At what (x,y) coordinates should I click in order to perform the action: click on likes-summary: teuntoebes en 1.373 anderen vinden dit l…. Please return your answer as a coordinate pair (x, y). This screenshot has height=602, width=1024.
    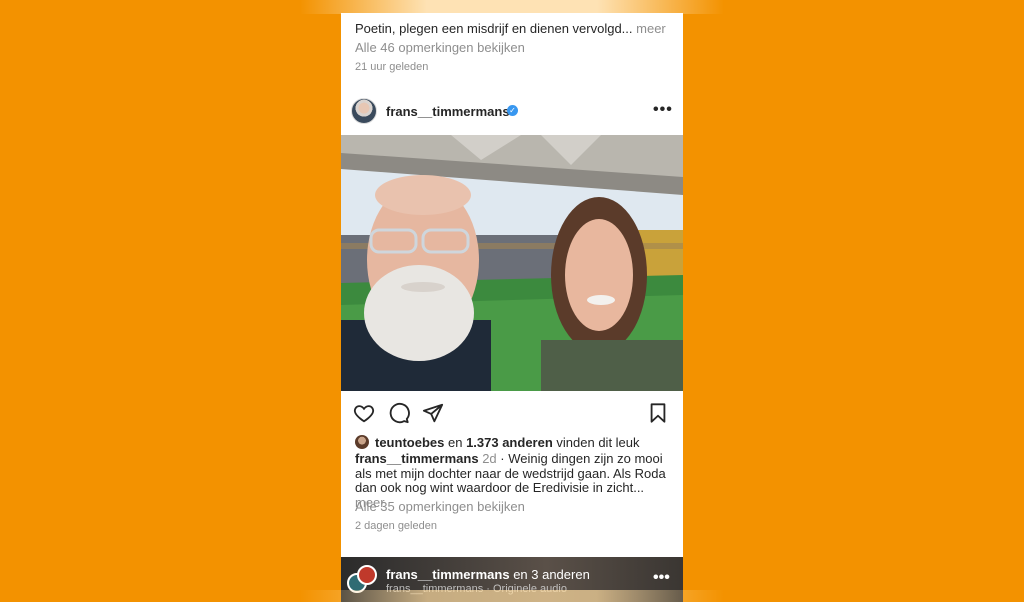
    Looking at the image, I should click on (497, 442).